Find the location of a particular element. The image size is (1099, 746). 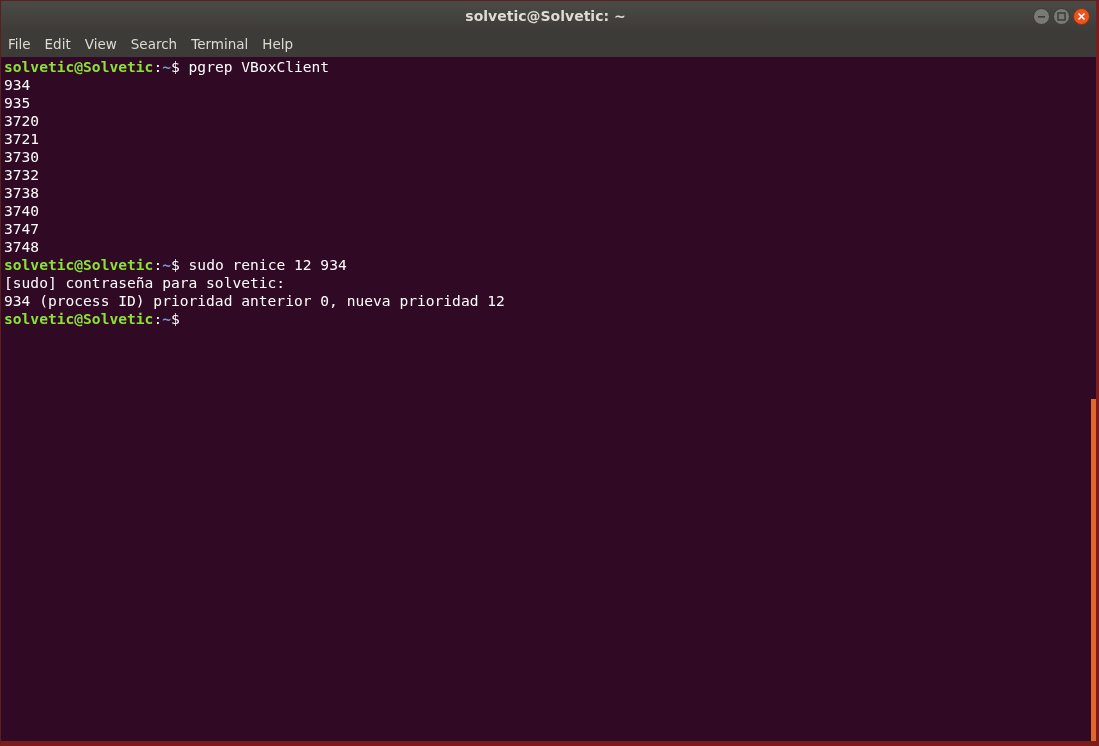

output-line: 935 is located at coordinates (17, 102).